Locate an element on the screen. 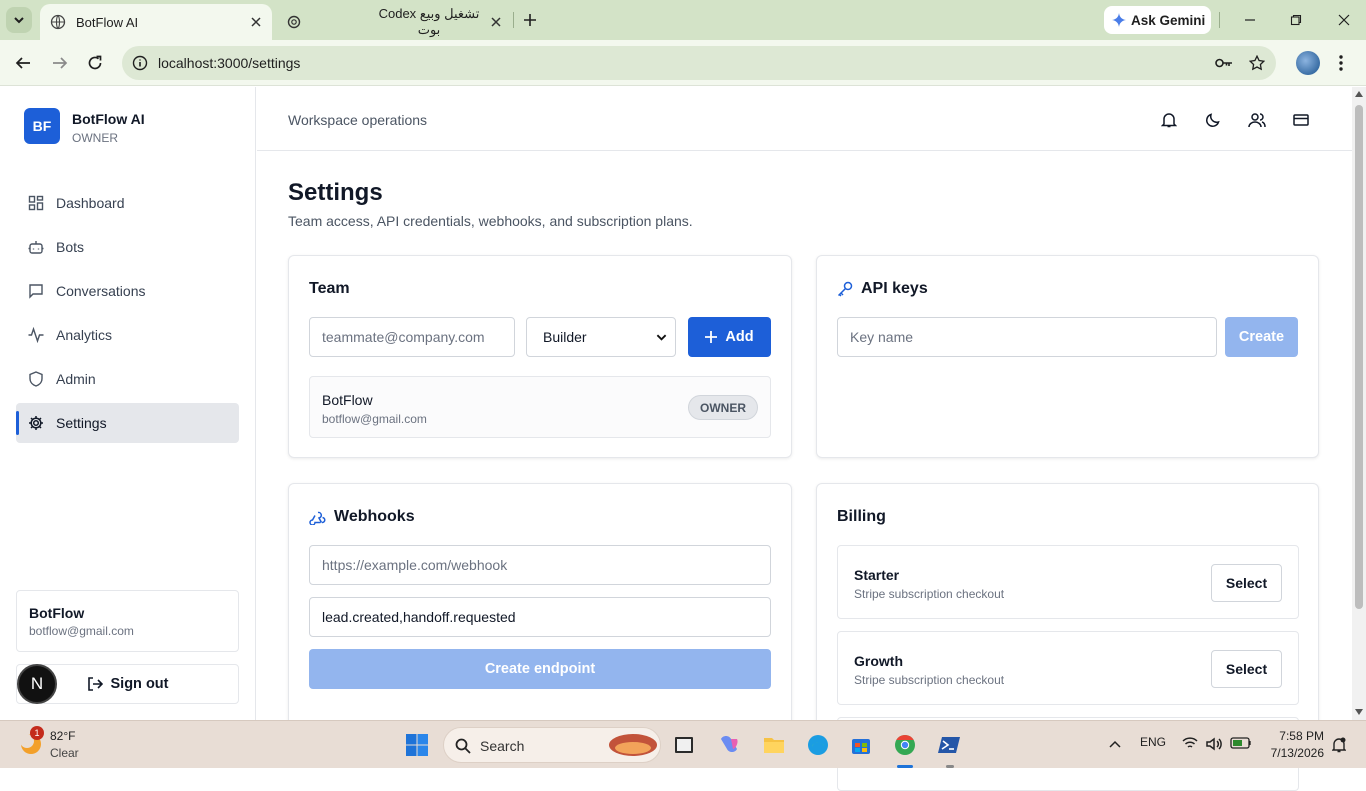 This screenshot has width=1366, height=791. notifications-button is located at coordinates (1169, 120).